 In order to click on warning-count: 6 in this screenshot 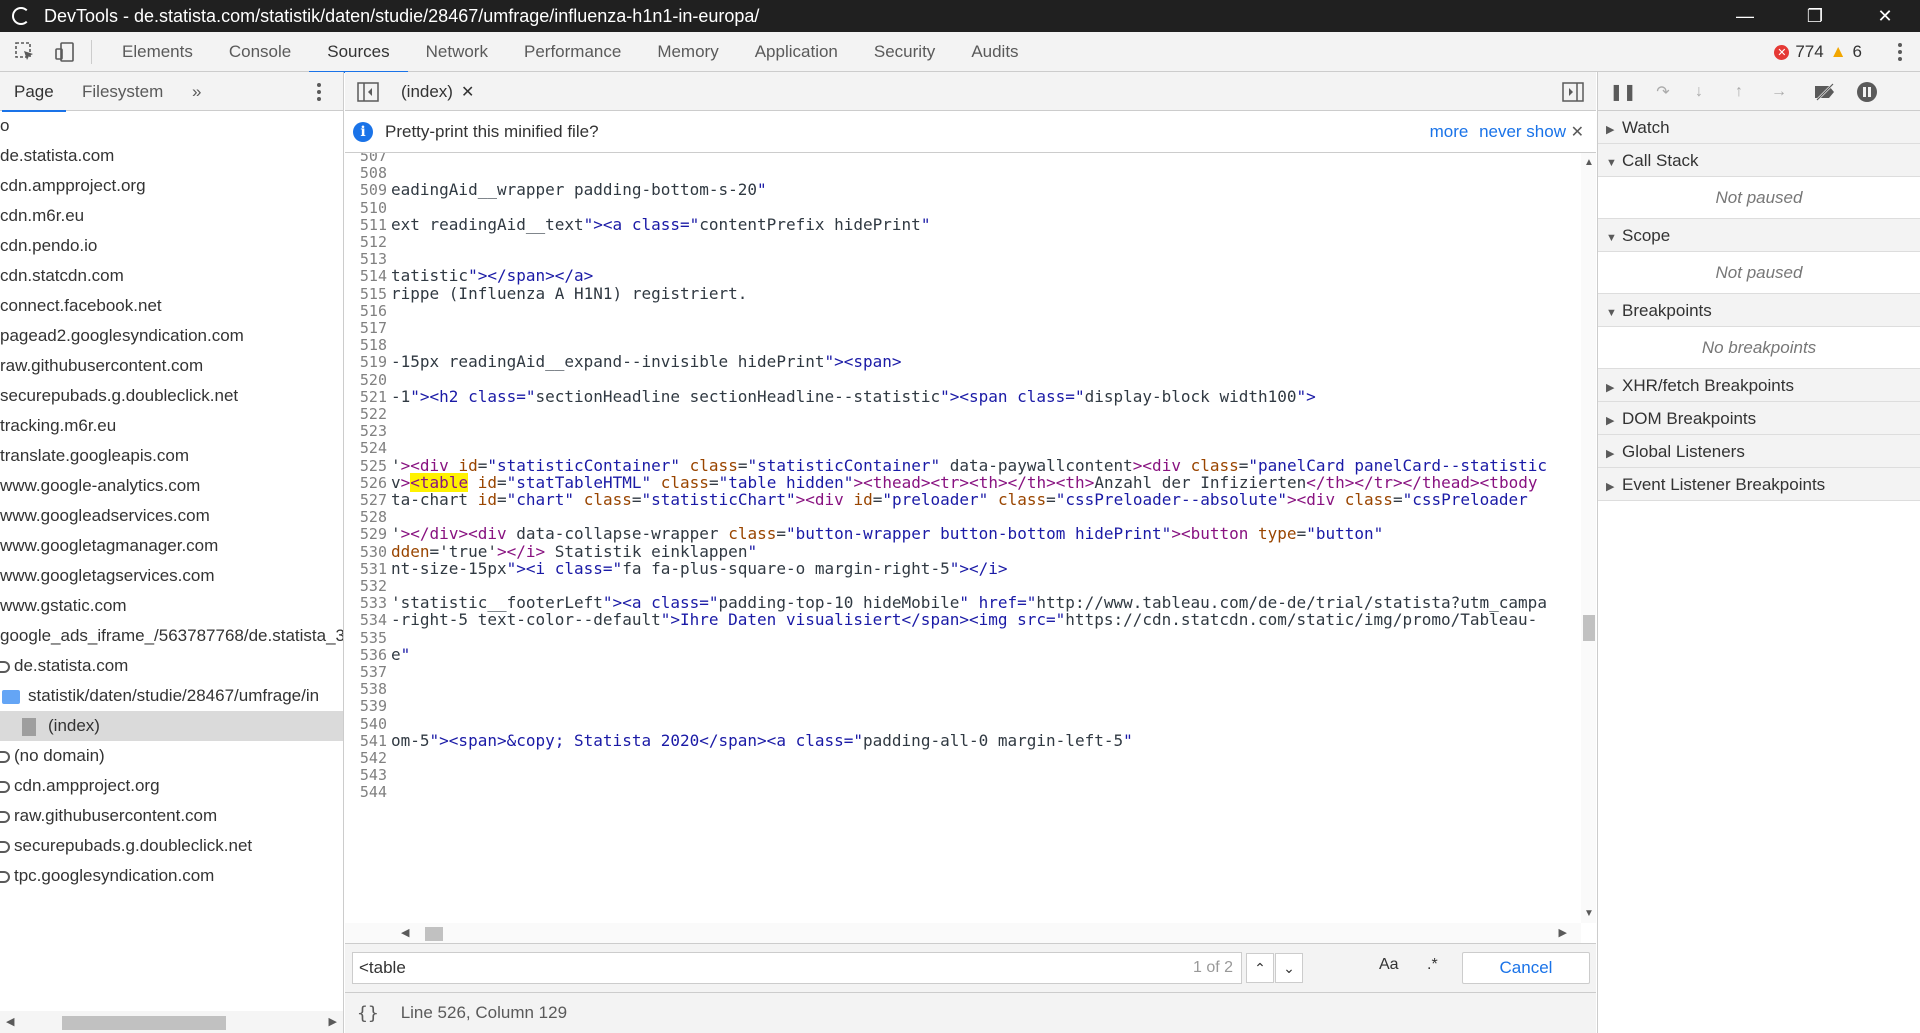, I will do `click(1857, 51)`.